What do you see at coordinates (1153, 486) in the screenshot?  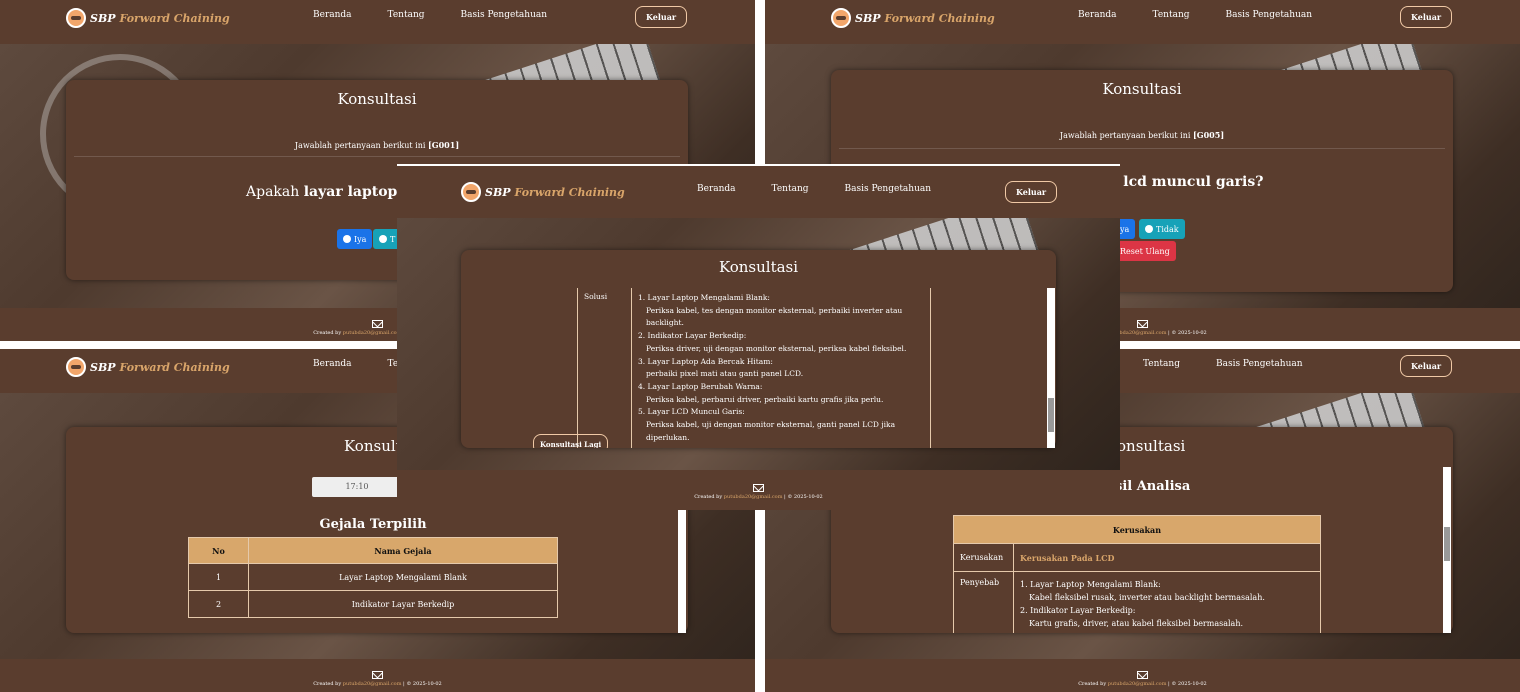 I see `section-heading: sil Analisa` at bounding box center [1153, 486].